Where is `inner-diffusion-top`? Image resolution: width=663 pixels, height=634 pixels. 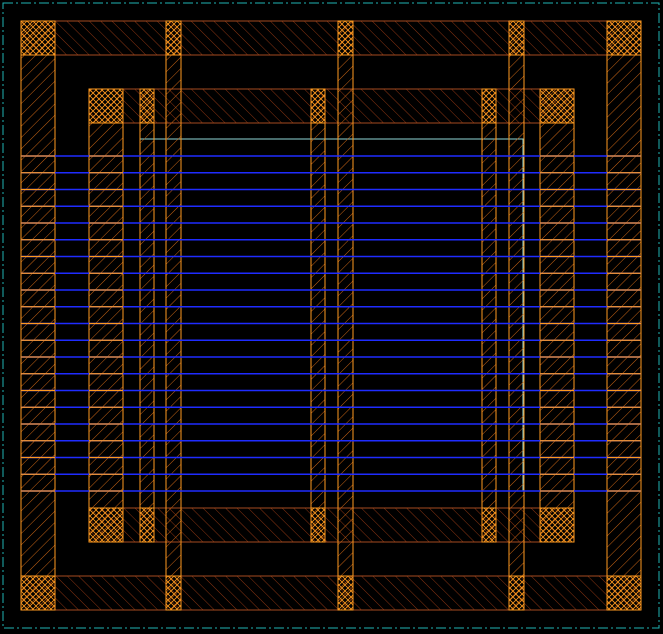 inner-diffusion-top is located at coordinates (331, 106).